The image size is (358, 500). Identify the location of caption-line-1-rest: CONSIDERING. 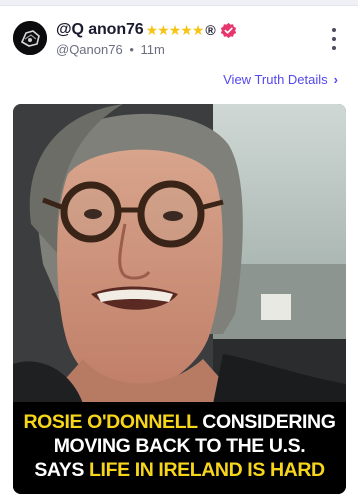
(266, 422).